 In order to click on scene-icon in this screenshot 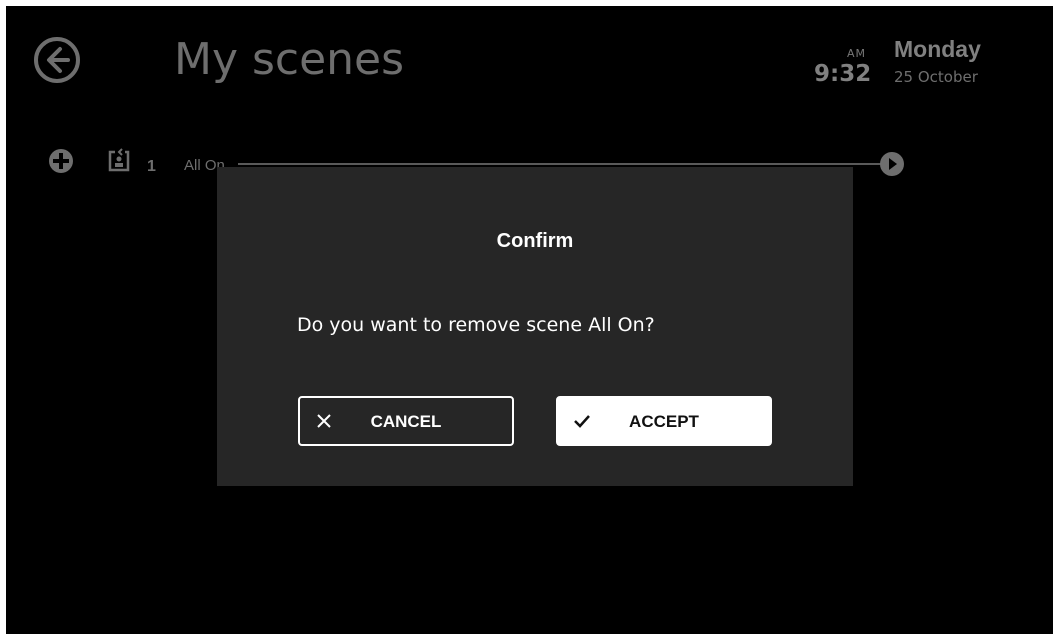, I will do `click(119, 160)`.